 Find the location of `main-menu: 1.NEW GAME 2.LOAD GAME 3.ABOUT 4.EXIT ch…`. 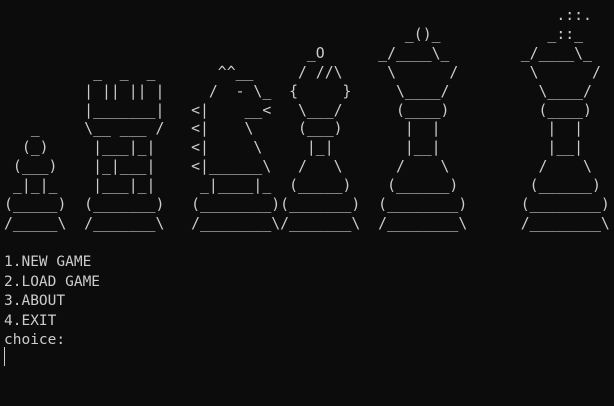

main-menu: 1.NEW GAME 2.LOAD GAME 3.ABOUT 4.EXIT ch… is located at coordinates (52, 302).